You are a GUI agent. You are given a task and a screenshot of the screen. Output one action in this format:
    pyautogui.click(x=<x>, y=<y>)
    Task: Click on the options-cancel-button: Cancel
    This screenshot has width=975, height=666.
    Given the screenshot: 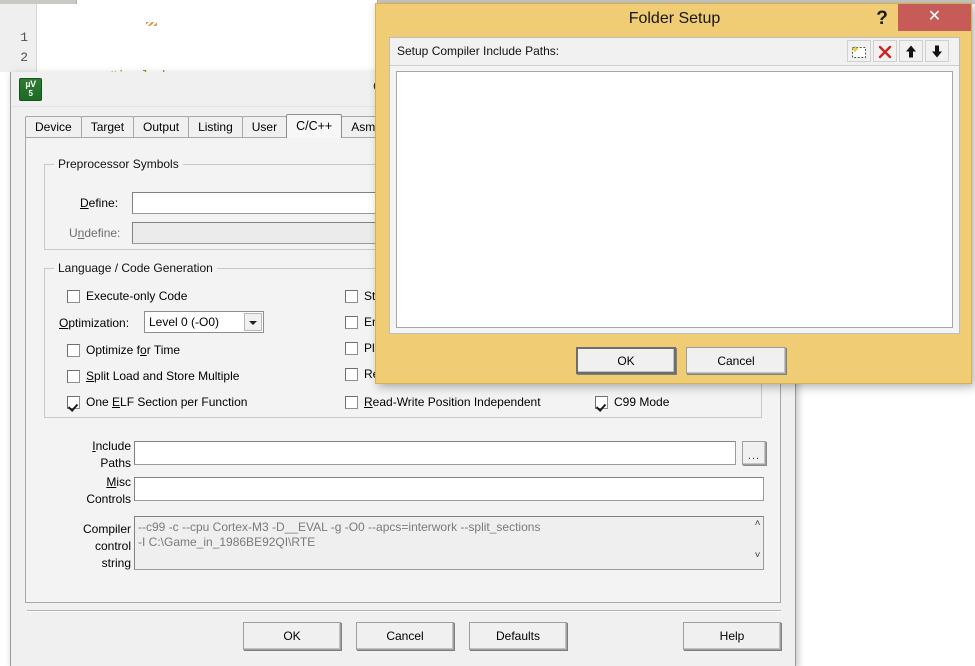 What is the action you would take?
    pyautogui.click(x=405, y=636)
    